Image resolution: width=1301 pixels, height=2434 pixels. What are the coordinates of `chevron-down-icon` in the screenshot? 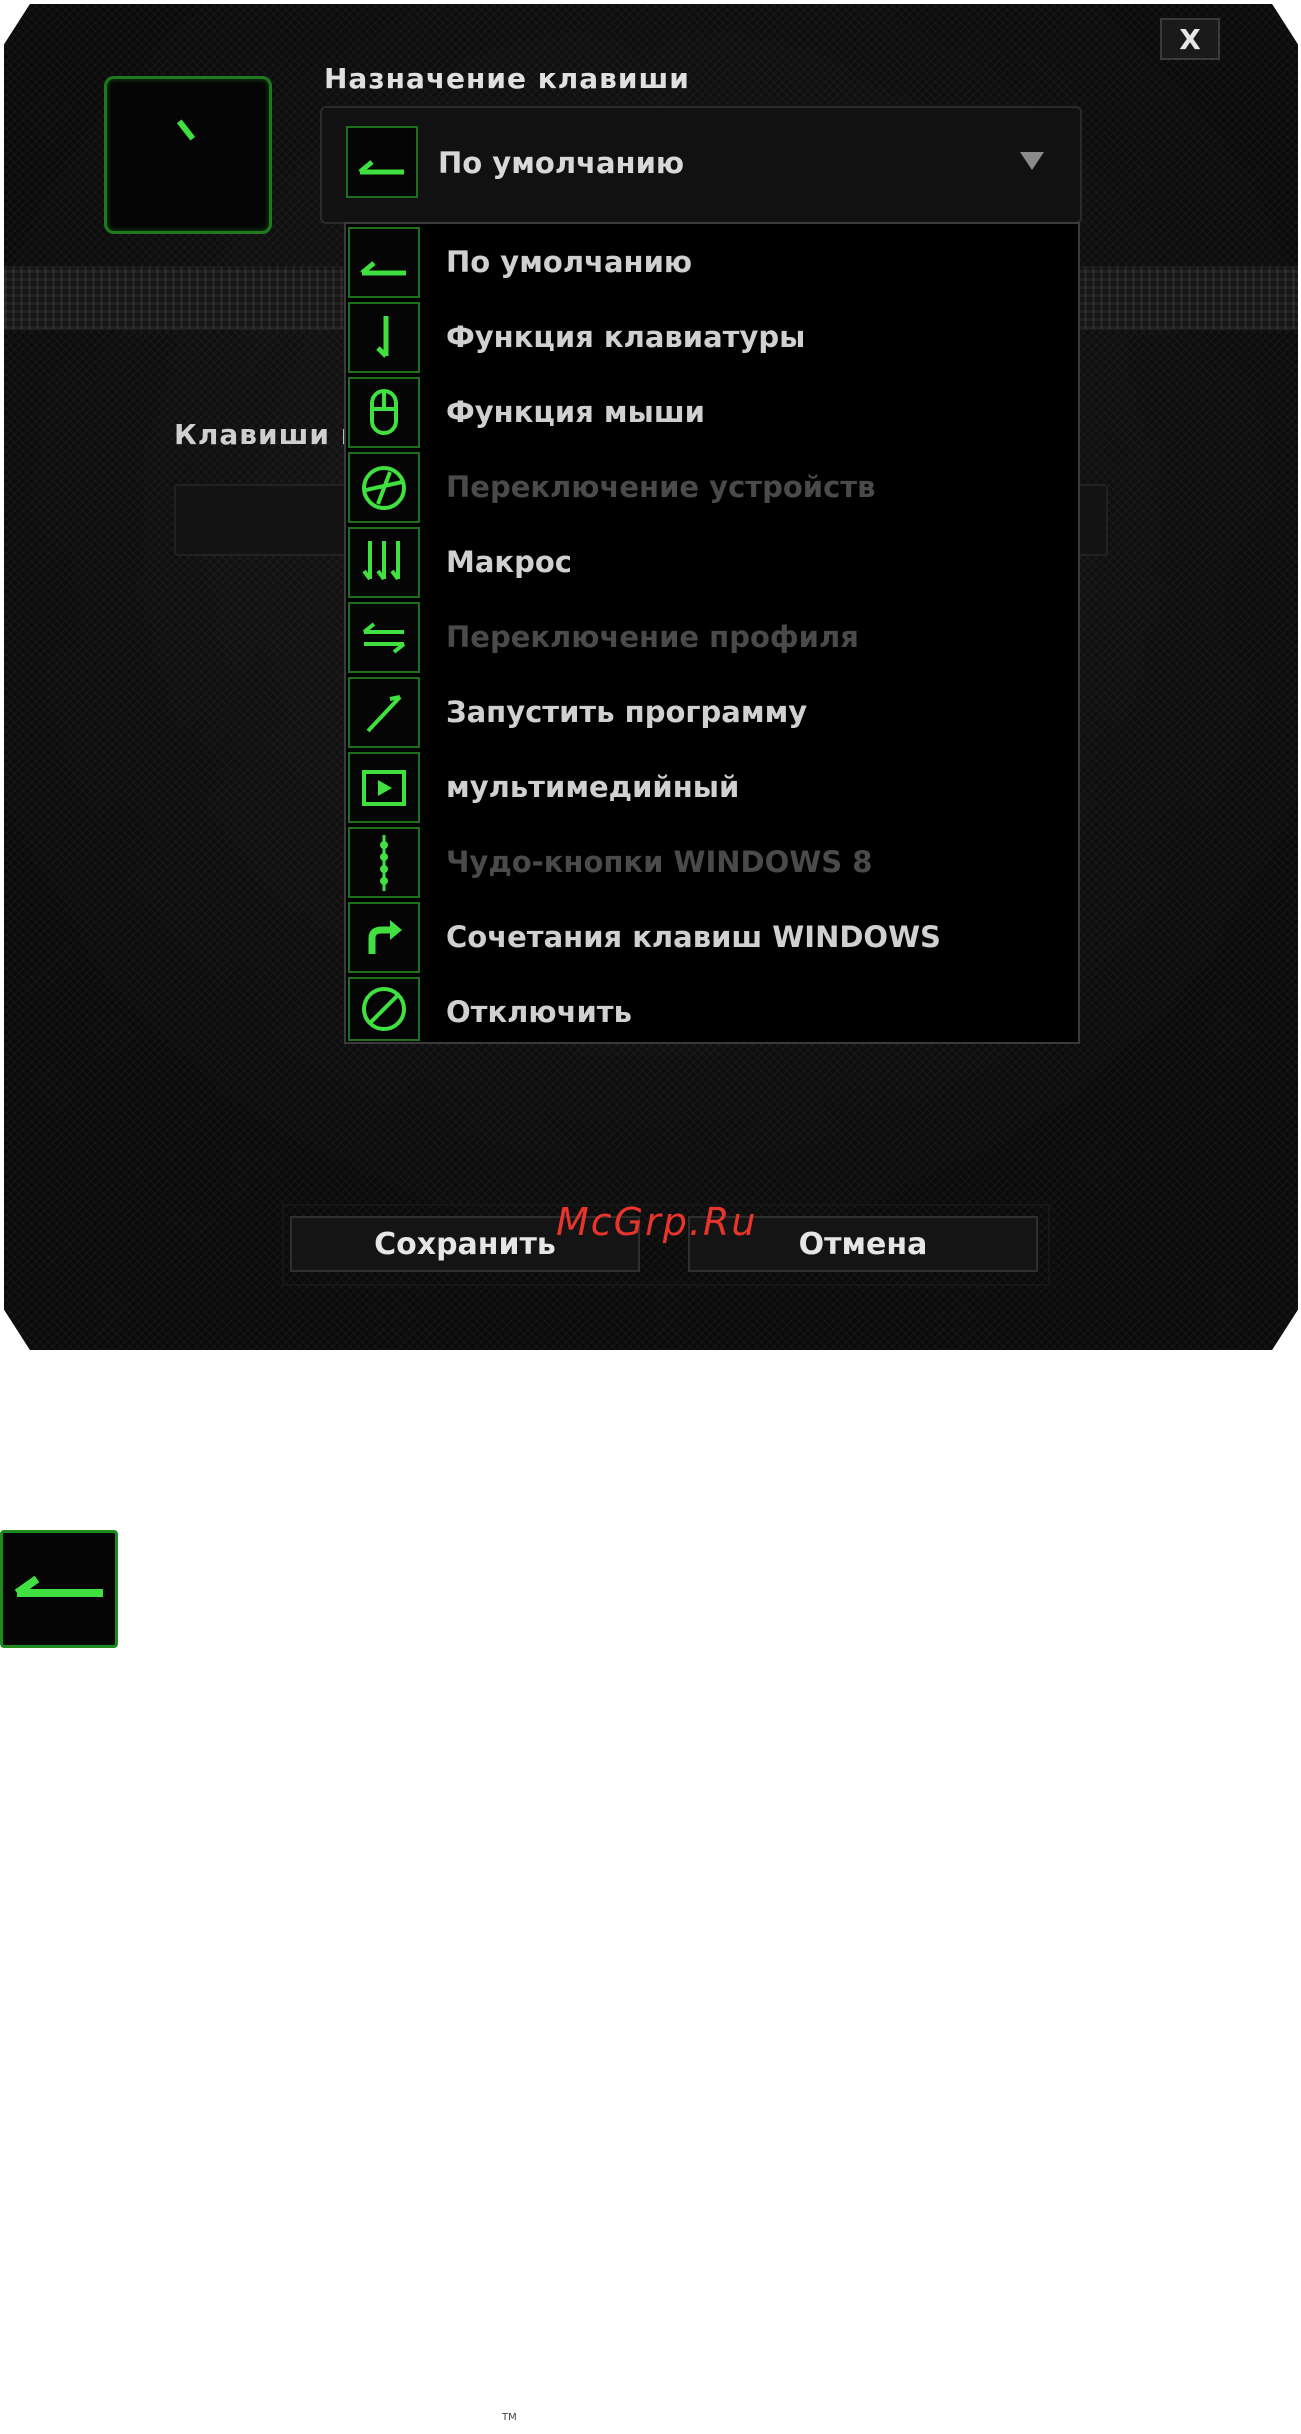 It's located at (1032, 161).